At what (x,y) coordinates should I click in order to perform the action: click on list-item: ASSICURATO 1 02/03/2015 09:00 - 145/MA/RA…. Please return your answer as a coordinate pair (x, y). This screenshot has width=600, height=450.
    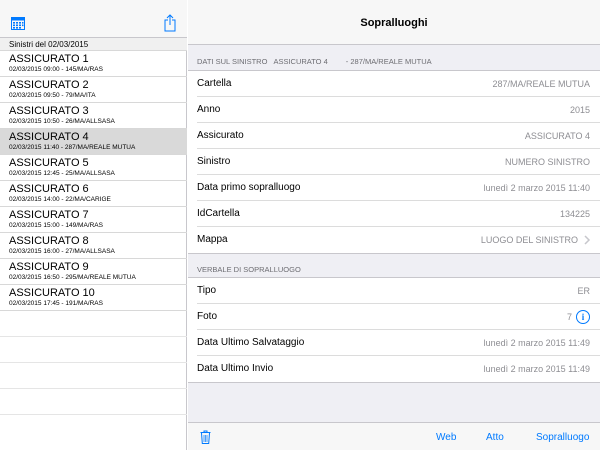
    Looking at the image, I should click on (93, 64).